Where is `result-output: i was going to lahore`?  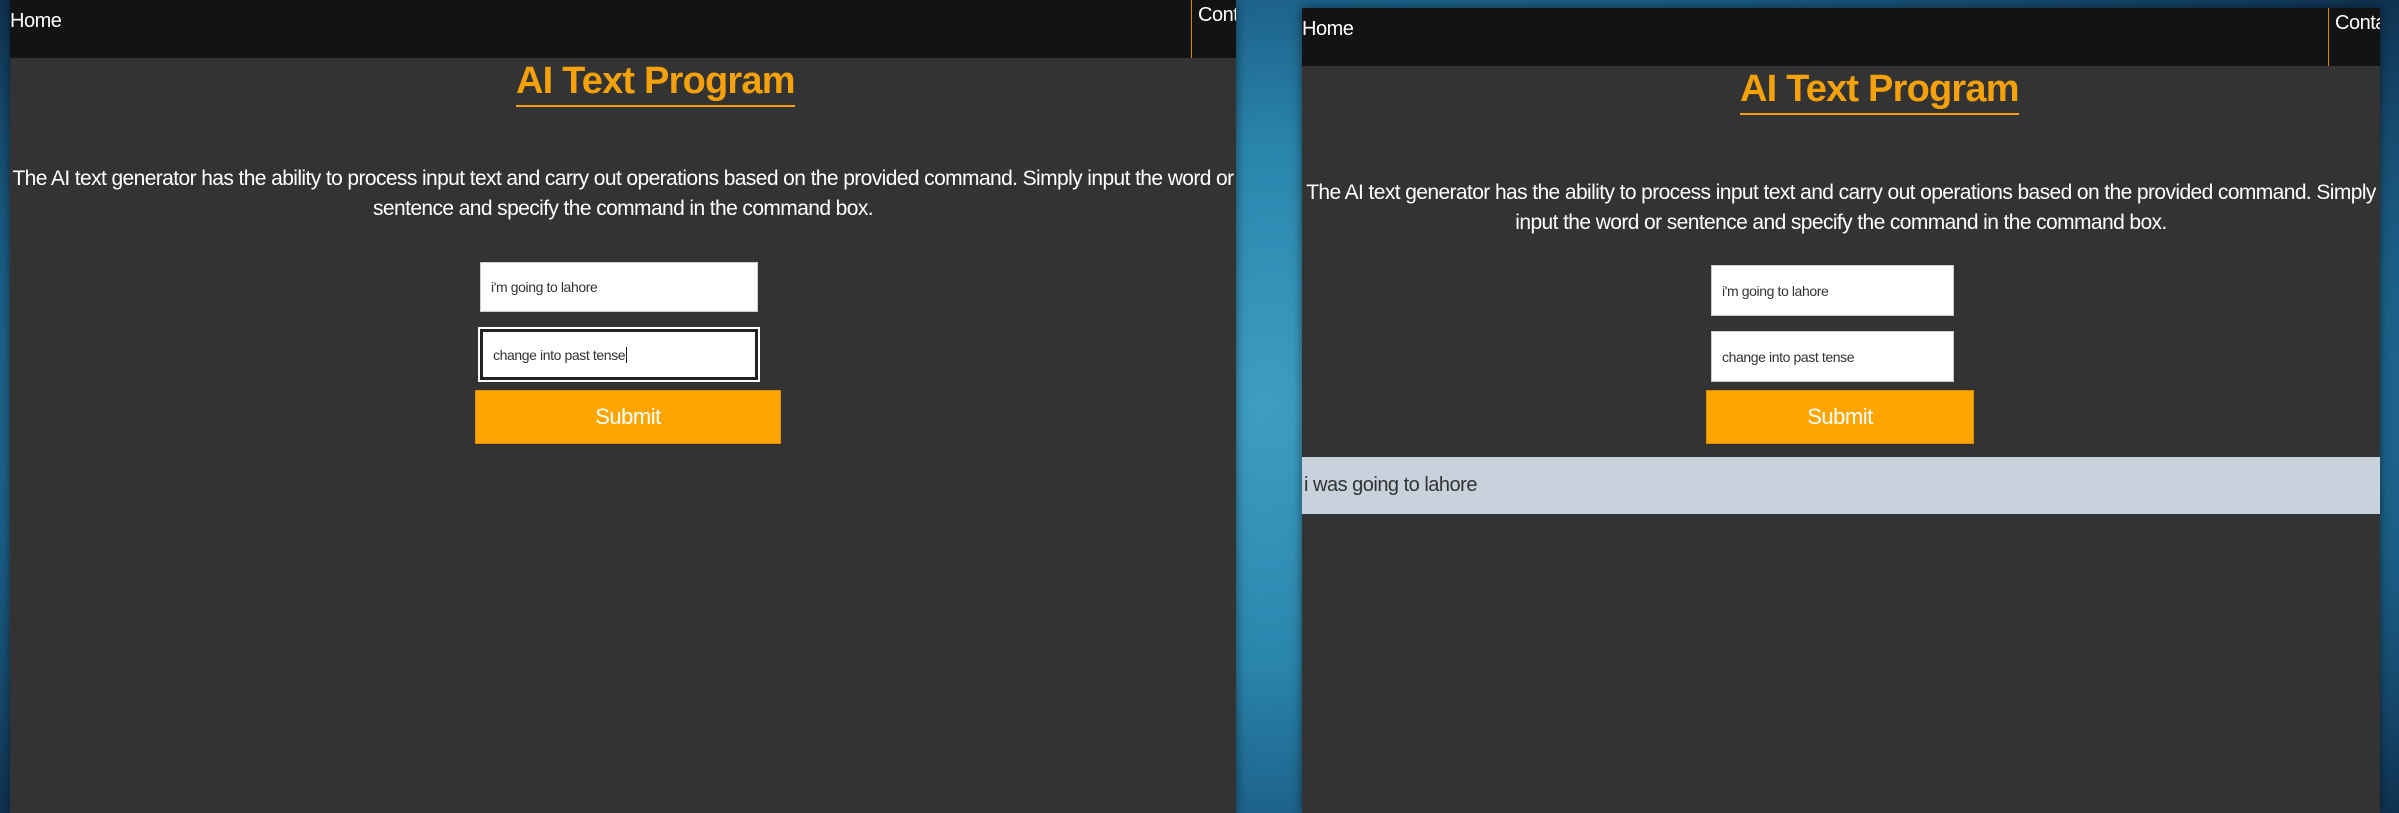
result-output: i was going to lahore is located at coordinates (1841, 485).